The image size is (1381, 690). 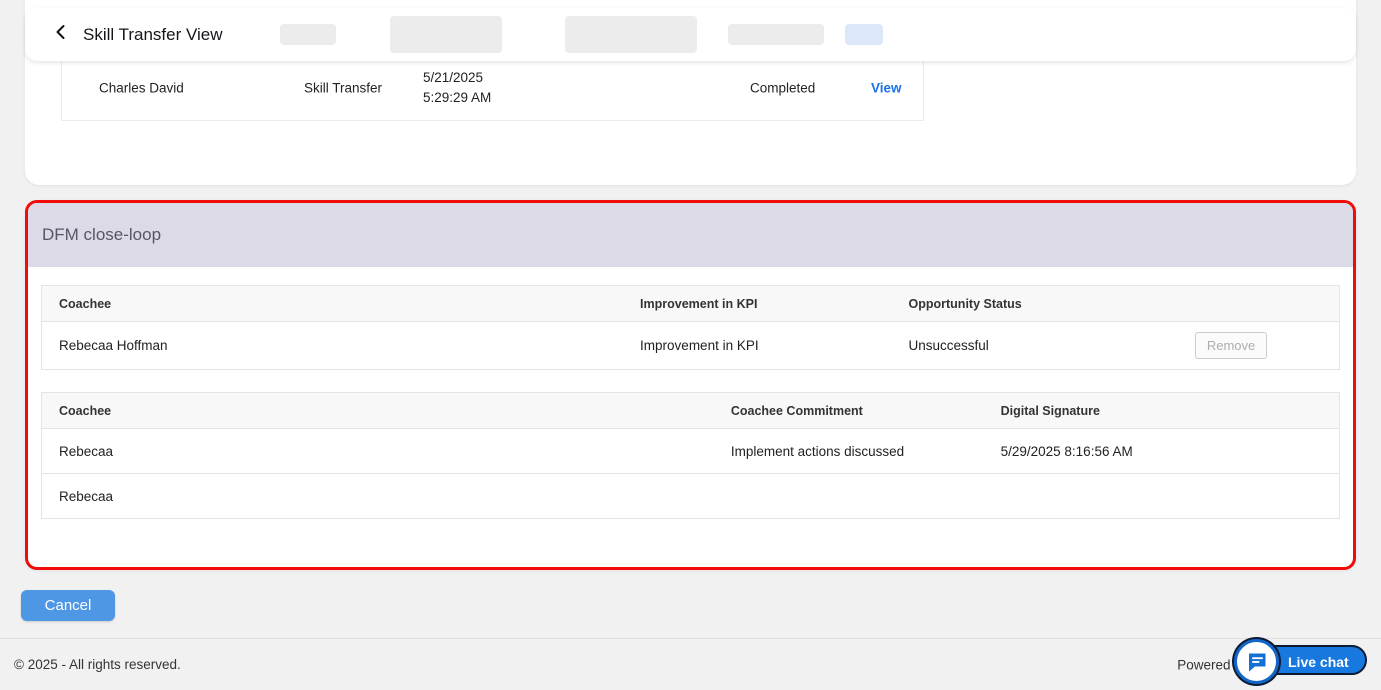 I want to click on dfm-card-header: DFM close-loop, so click(x=690, y=235).